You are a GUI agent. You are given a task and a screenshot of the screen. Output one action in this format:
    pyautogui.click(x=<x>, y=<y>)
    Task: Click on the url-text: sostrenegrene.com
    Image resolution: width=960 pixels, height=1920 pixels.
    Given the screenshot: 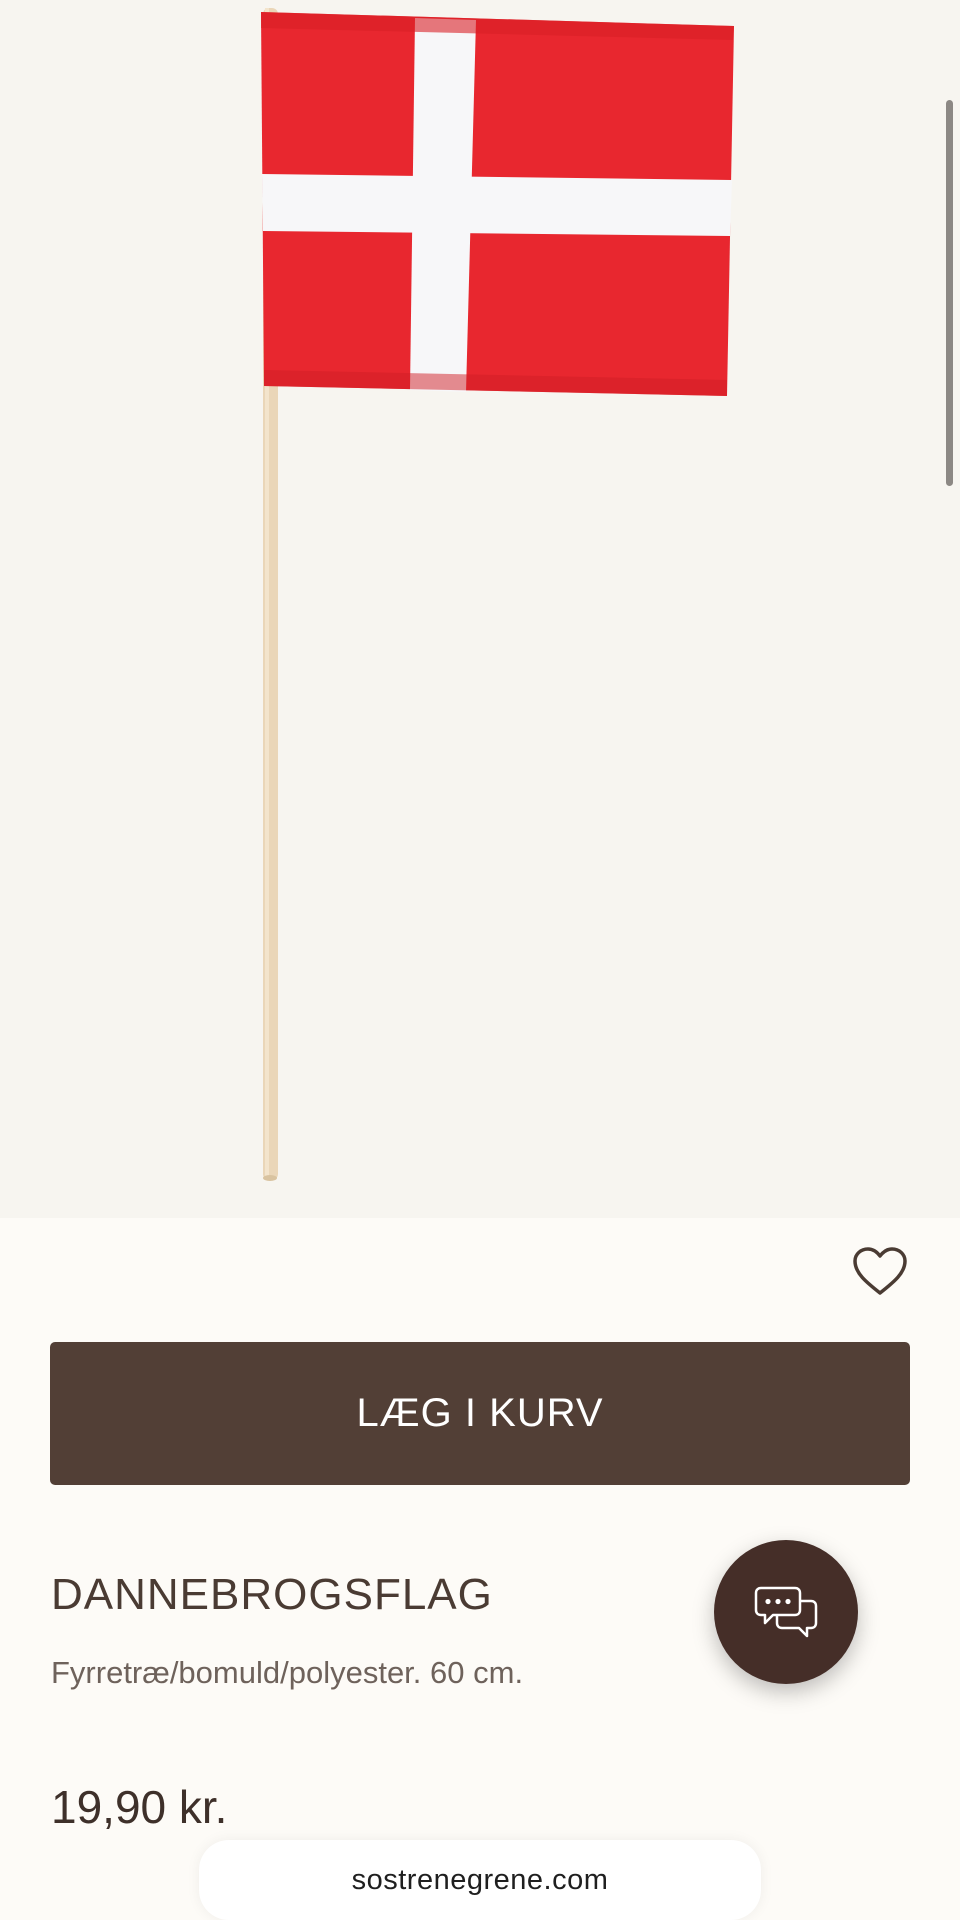 What is the action you would take?
    pyautogui.click(x=480, y=1880)
    